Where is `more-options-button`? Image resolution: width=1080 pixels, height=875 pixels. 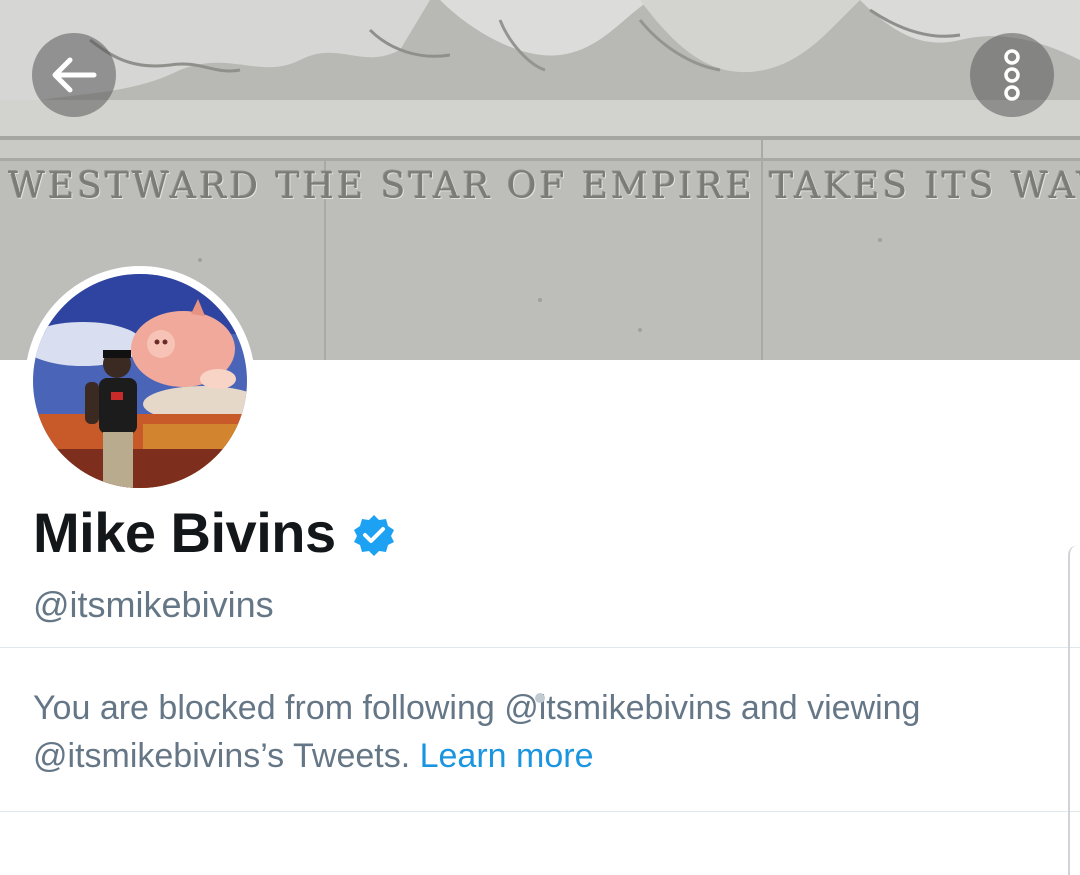
more-options-button is located at coordinates (1012, 75).